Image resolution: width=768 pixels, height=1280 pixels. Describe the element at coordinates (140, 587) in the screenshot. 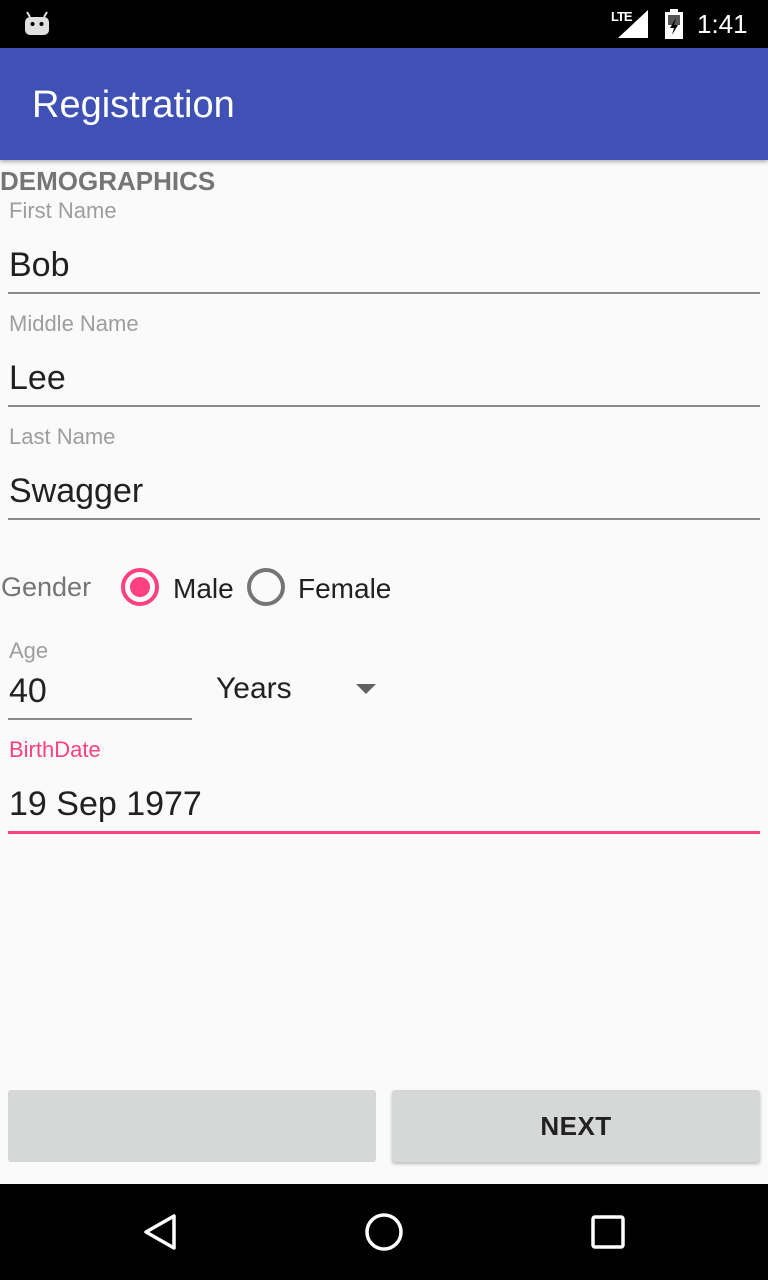

I see `radio-selected-icon` at that location.